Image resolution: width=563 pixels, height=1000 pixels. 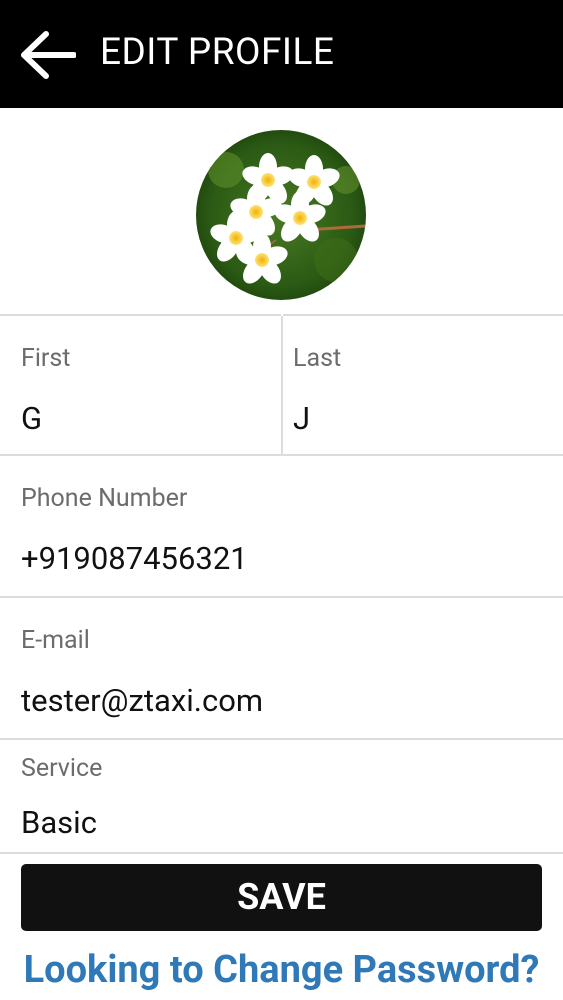 What do you see at coordinates (281, 796) in the screenshot?
I see `service-field: Service` at bounding box center [281, 796].